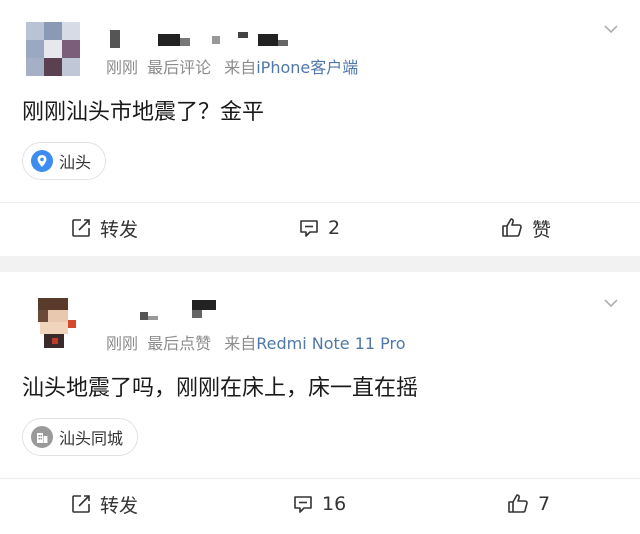 Image resolution: width=640 pixels, height=534 pixels. What do you see at coordinates (42, 161) in the screenshot?
I see `location-pin-icon` at bounding box center [42, 161].